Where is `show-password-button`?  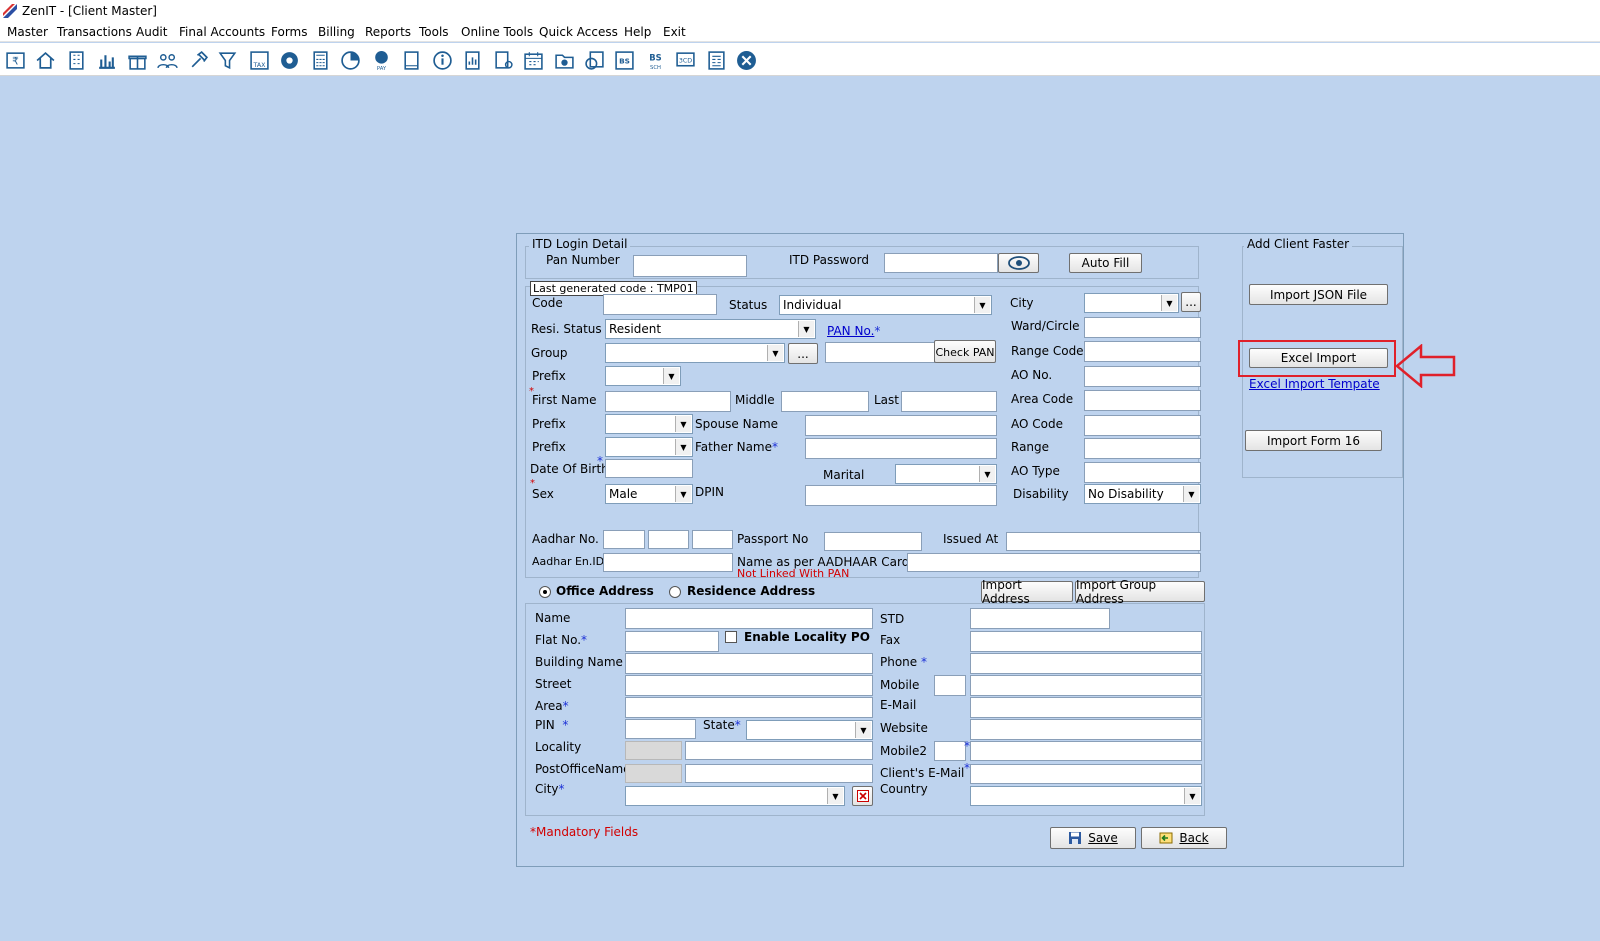
show-password-button is located at coordinates (1018, 263).